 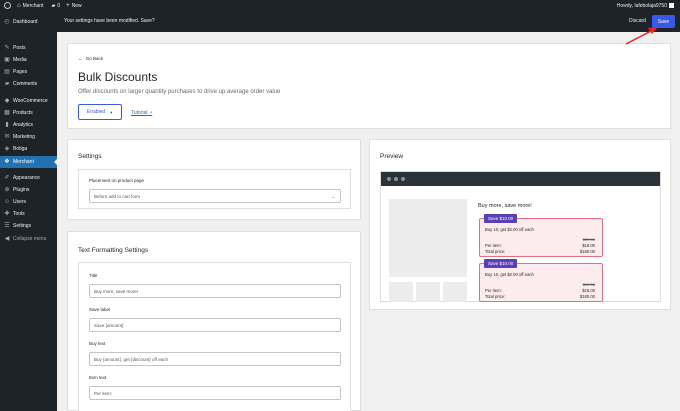 I want to click on placement-label: Placement on product page, so click(x=117, y=180).